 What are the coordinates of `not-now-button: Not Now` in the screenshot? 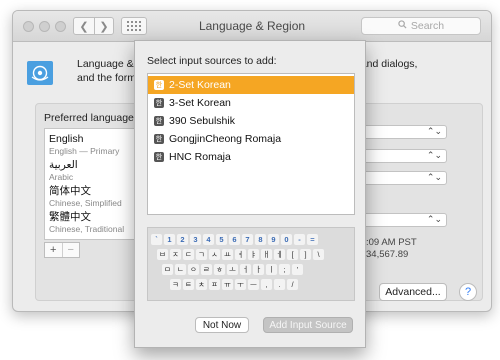 It's located at (222, 325).